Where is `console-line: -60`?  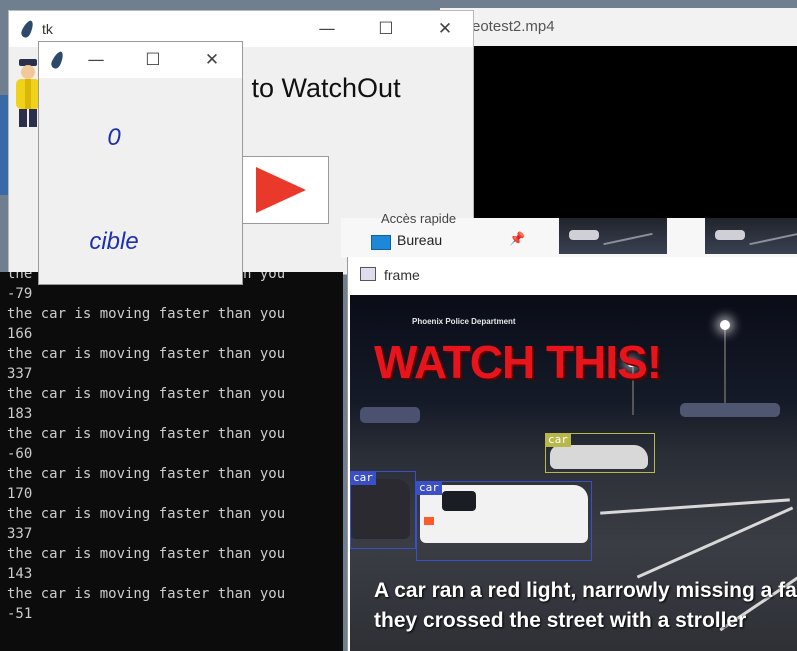
console-line: -60 is located at coordinates (20, 454).